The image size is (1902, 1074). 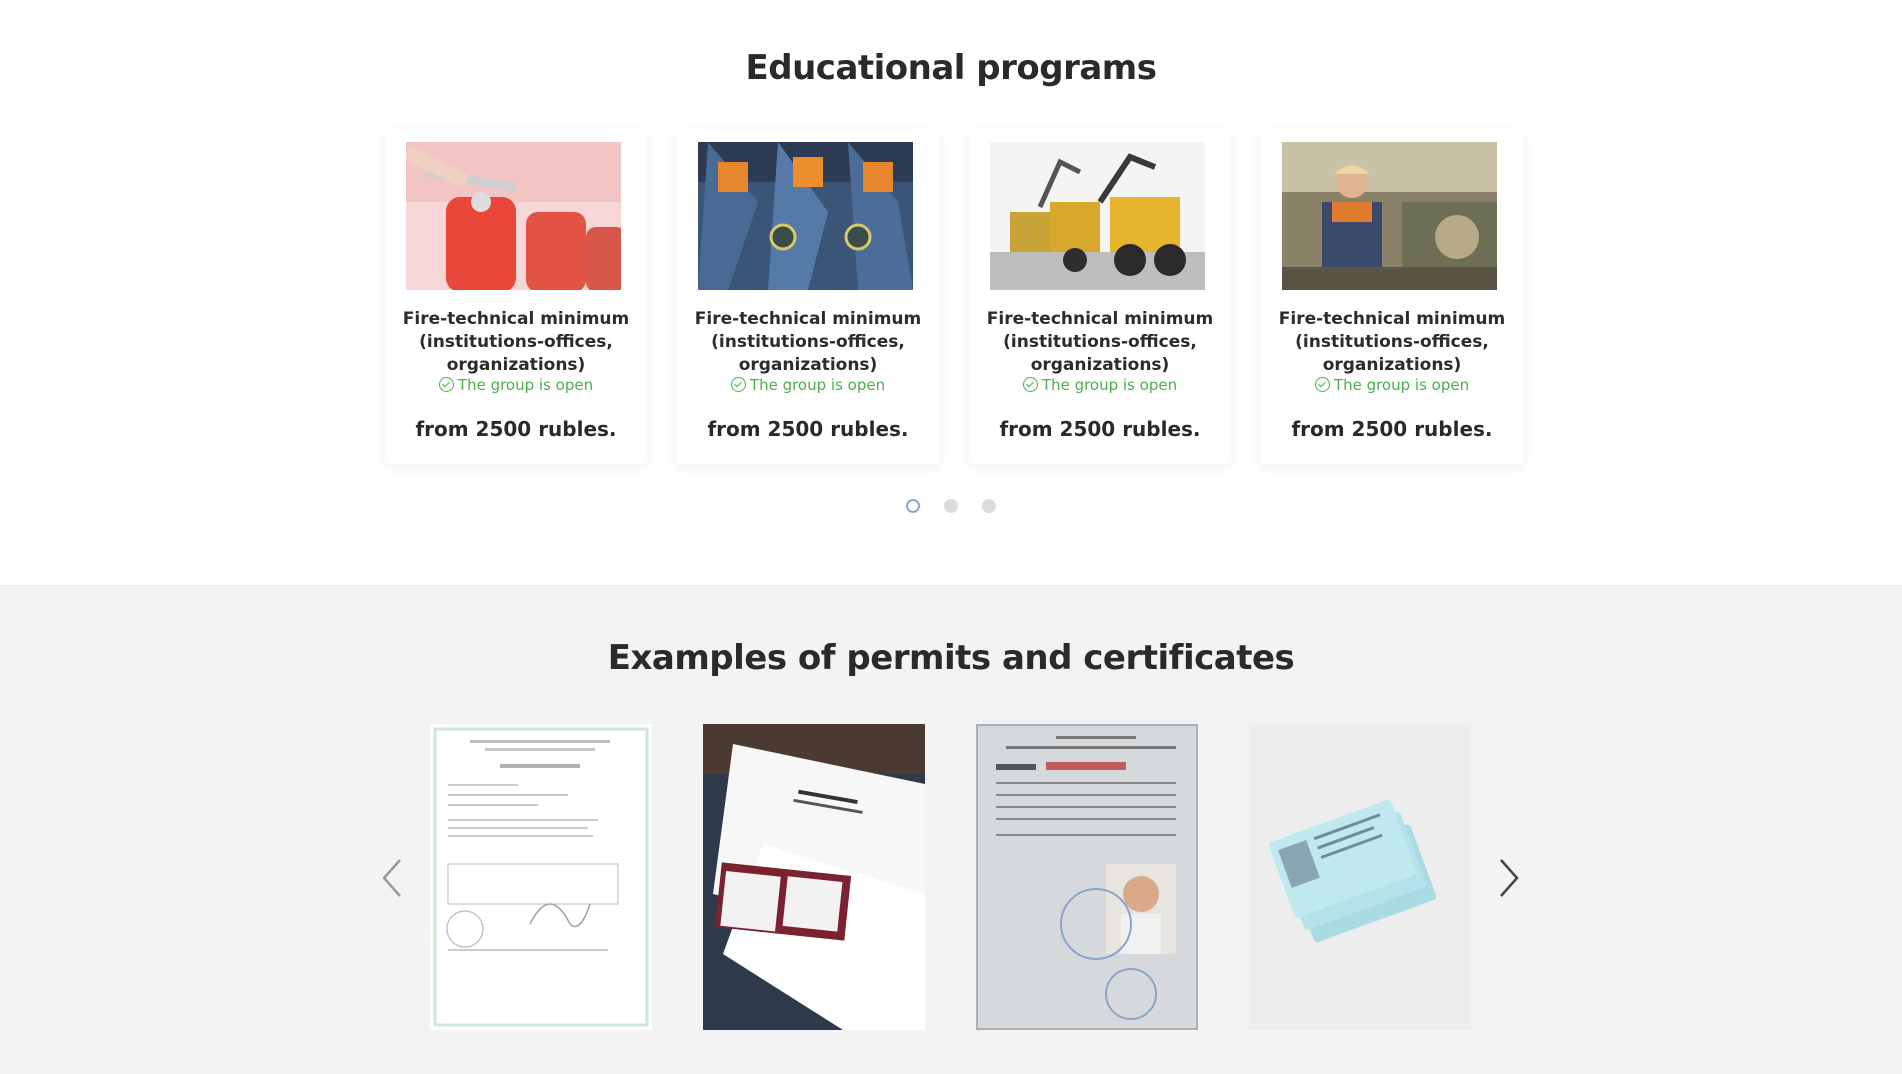 What do you see at coordinates (1389, 216) in the screenshot?
I see `factory-worker-image` at bounding box center [1389, 216].